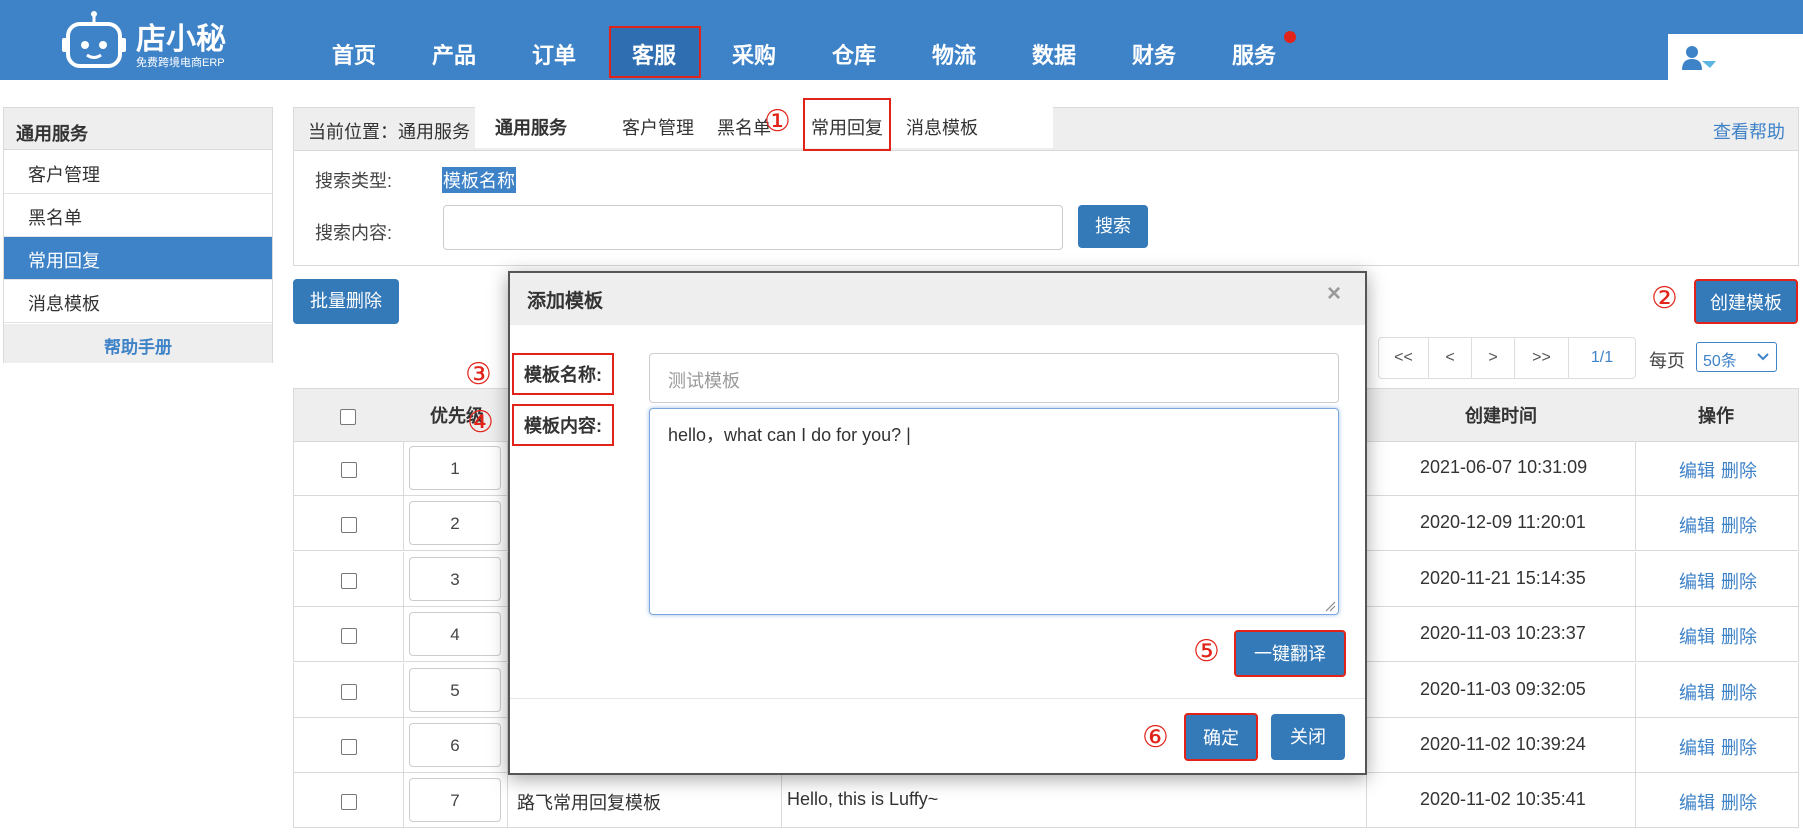 Image resolution: width=1803 pixels, height=835 pixels. I want to click on priority-input: 7, so click(455, 800).